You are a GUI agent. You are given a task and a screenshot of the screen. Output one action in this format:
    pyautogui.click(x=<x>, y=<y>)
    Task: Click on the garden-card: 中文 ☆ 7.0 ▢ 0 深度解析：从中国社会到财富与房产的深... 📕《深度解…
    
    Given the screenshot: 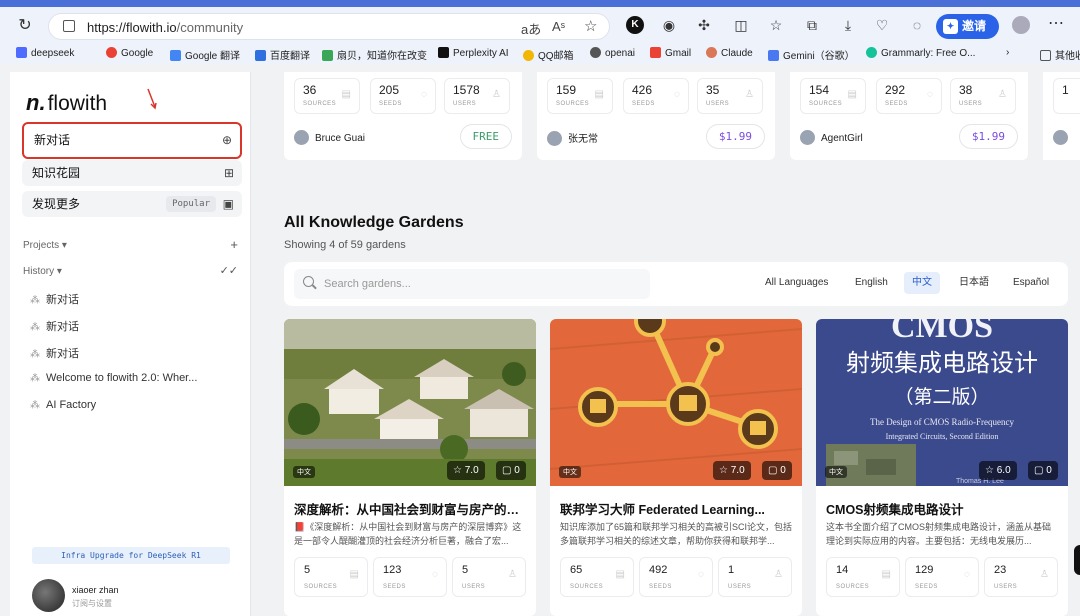 What is the action you would take?
    pyautogui.click(x=410, y=467)
    